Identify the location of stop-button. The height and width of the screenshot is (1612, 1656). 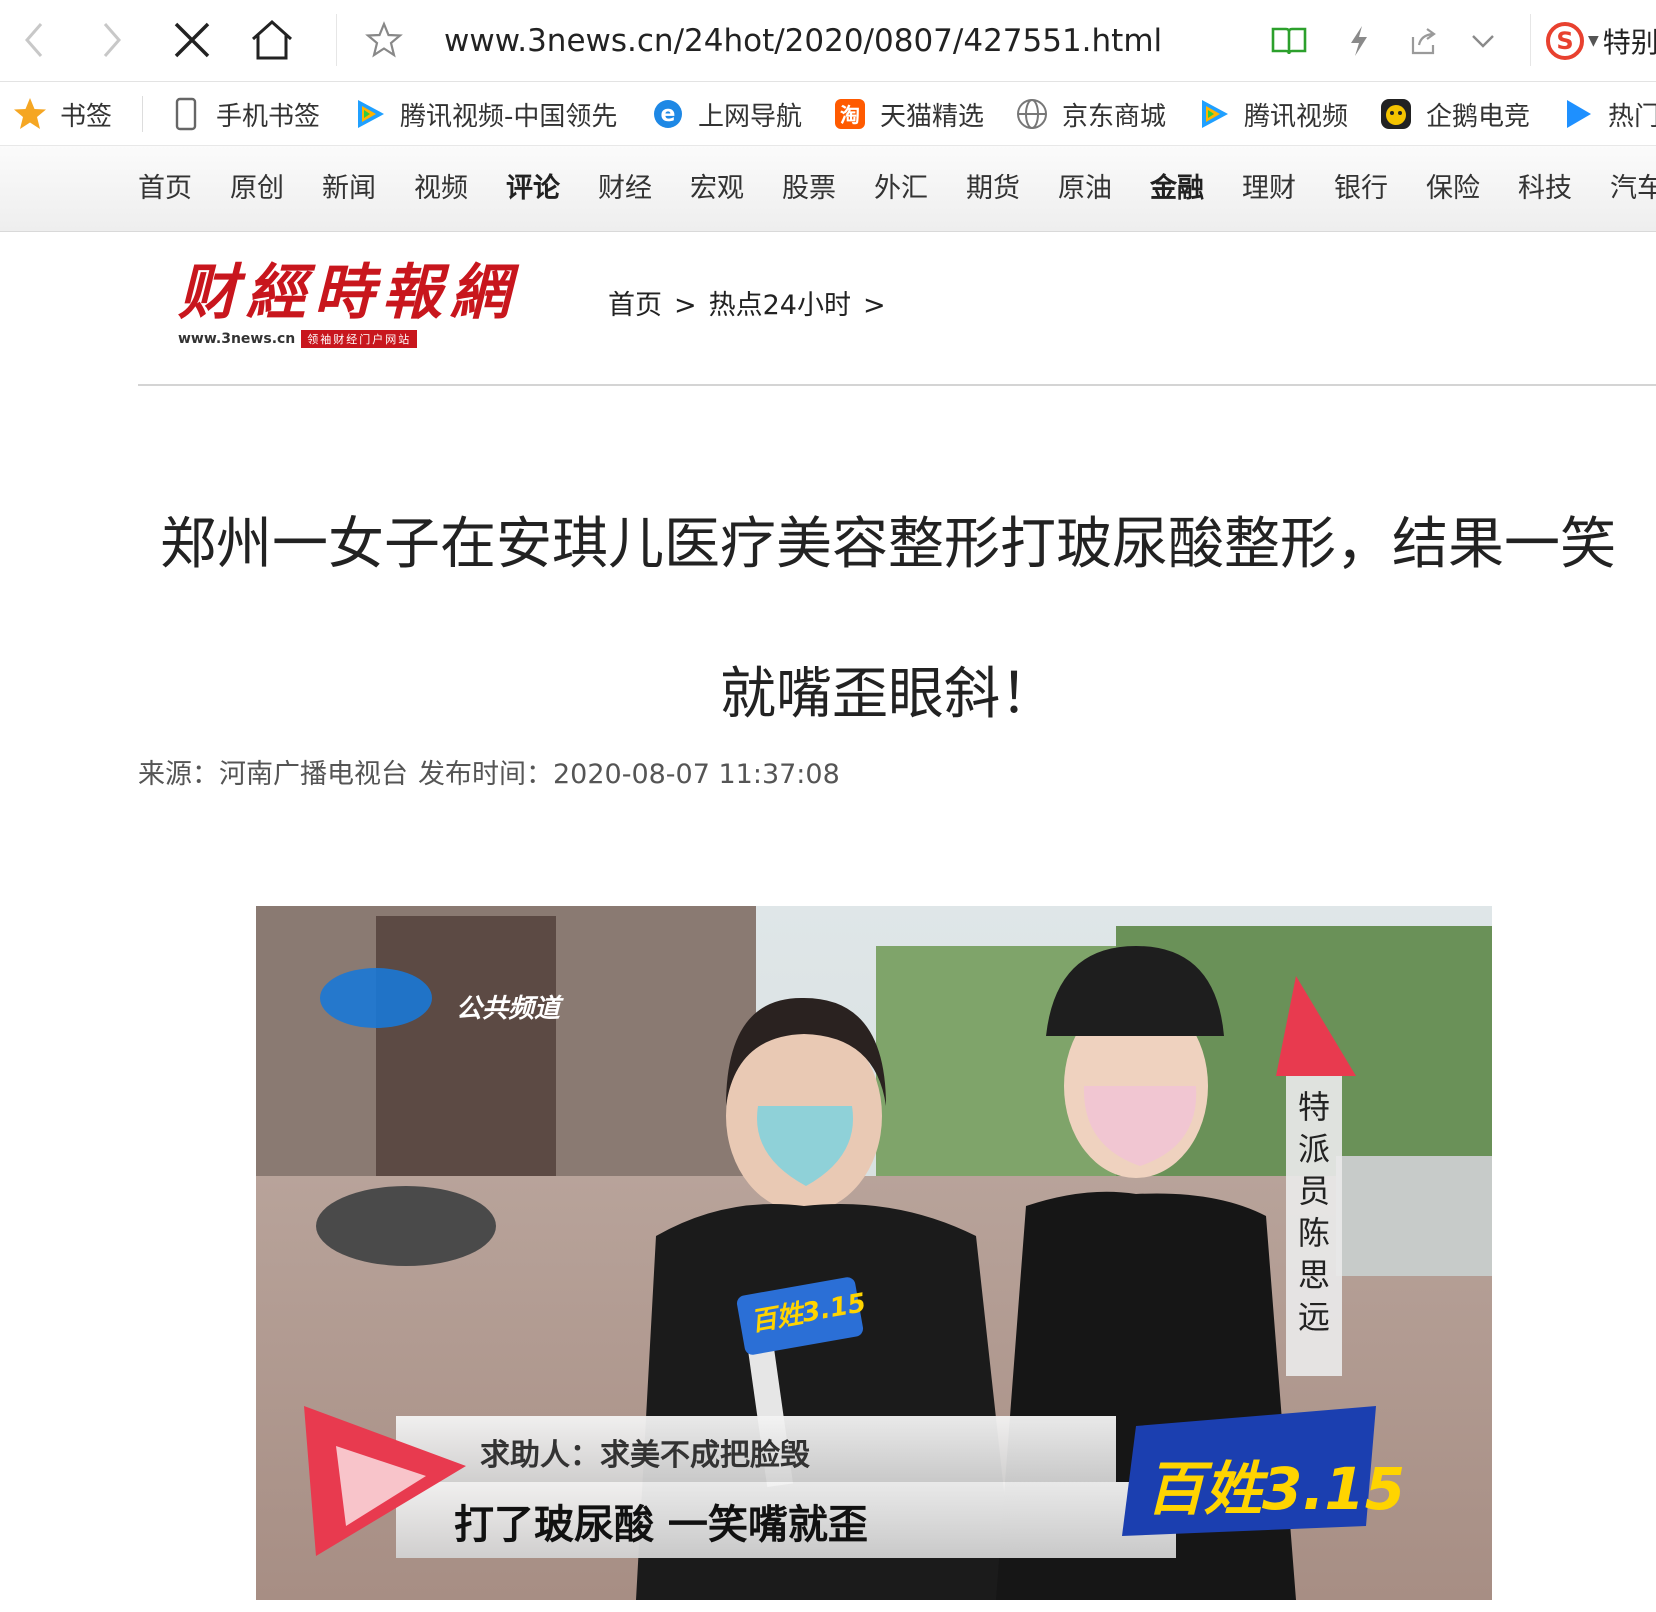
(192, 40).